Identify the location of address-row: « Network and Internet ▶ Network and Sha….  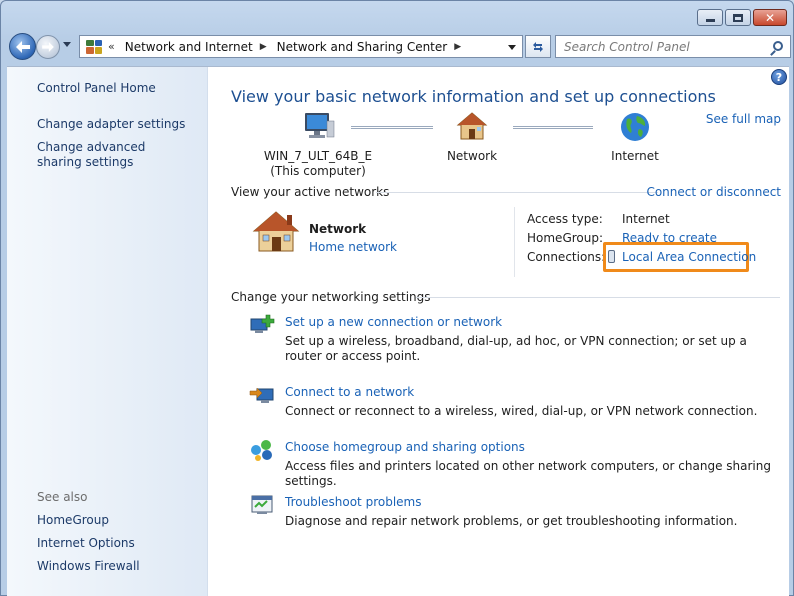
(400, 46).